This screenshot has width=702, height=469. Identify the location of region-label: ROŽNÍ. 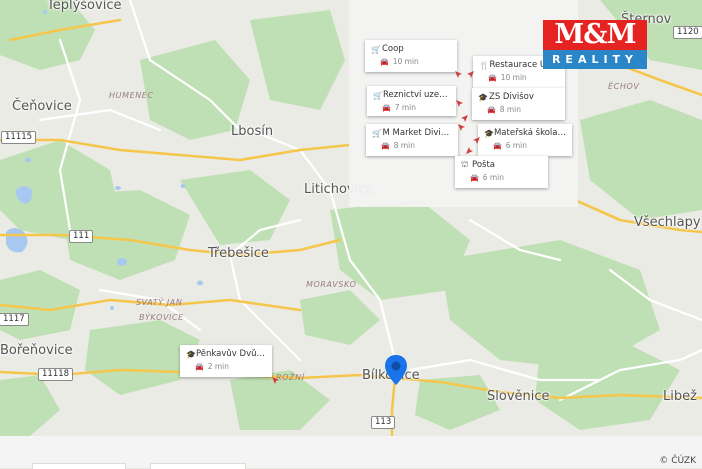
(290, 377).